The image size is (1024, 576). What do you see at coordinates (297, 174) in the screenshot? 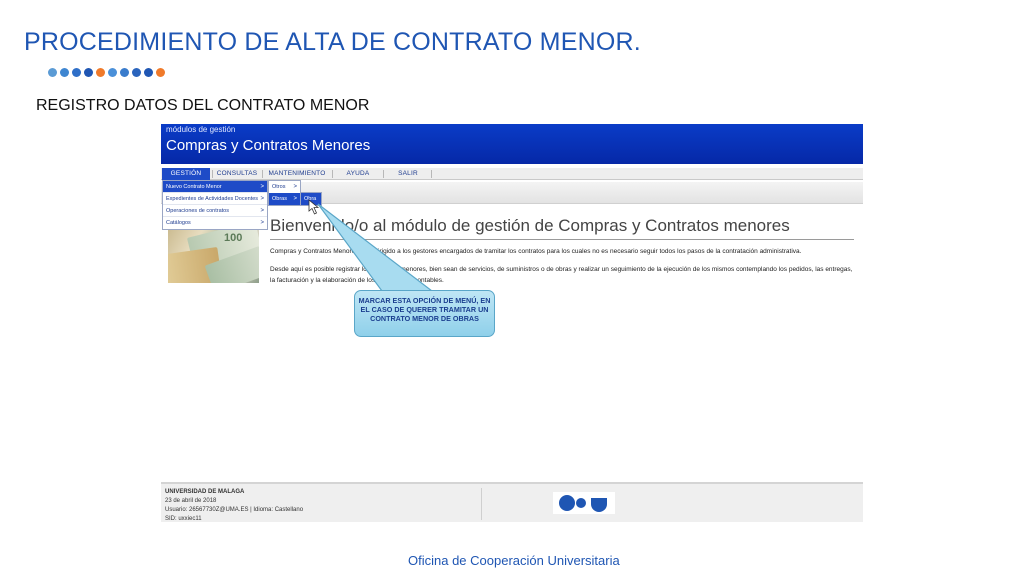
I see `menu-mantenimiento: MANTENIMIENTO` at bounding box center [297, 174].